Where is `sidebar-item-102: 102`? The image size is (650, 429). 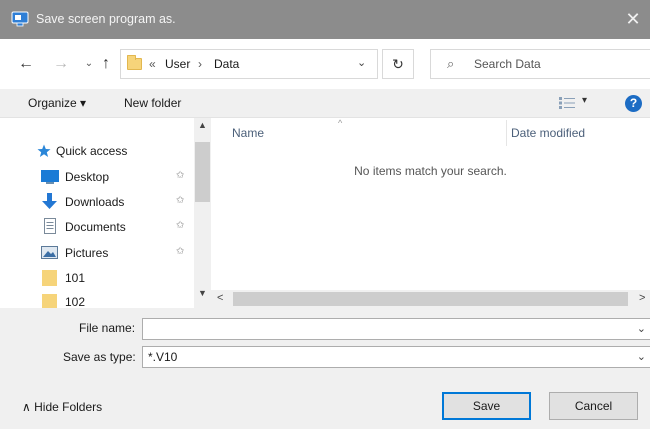
sidebar-item-102: 102 is located at coordinates (97, 299).